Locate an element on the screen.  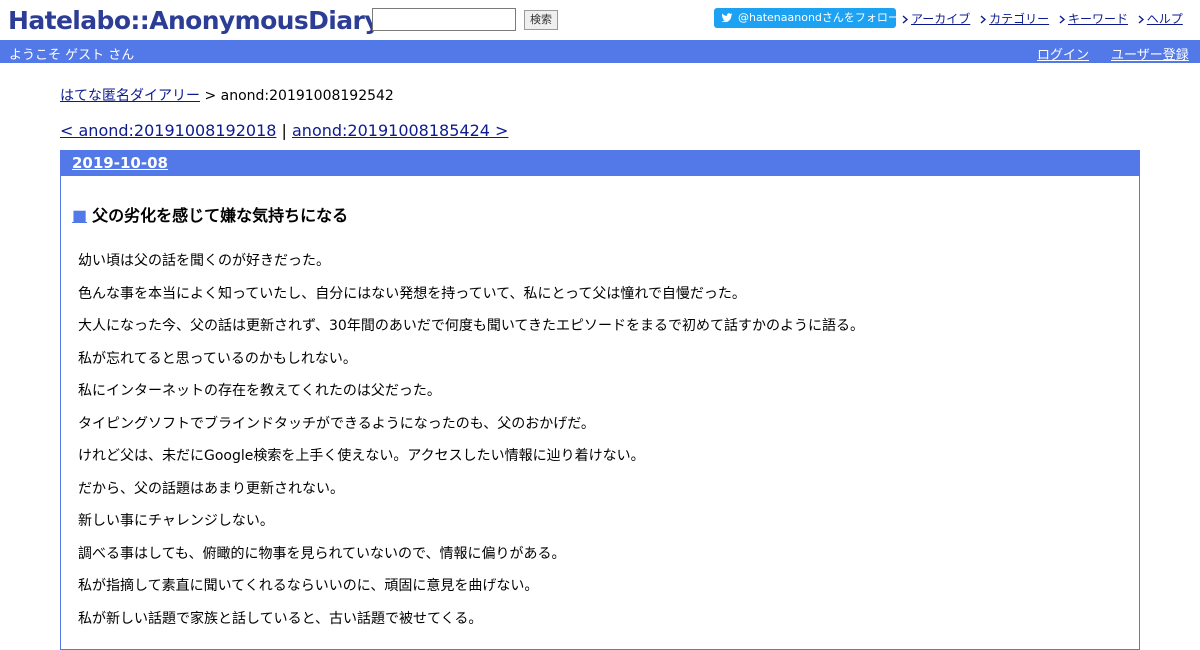
twitter-follow-label: @hatenaanondさんをフォロー is located at coordinates (818, 17).